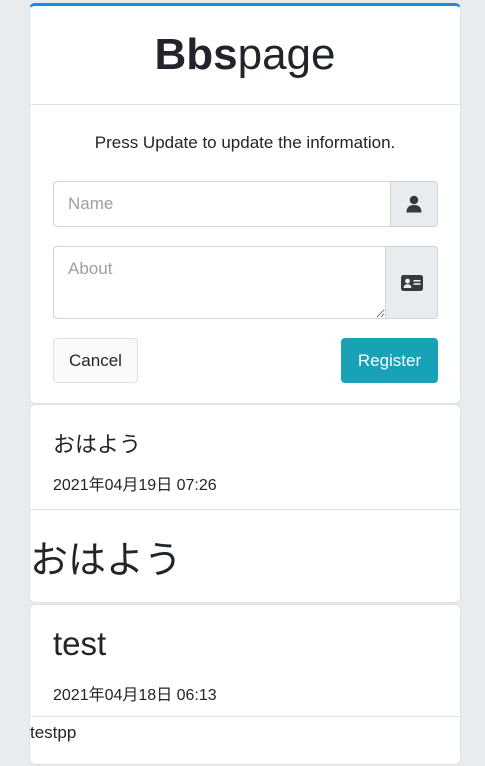  What do you see at coordinates (97, 444) in the screenshot?
I see `post-author-name: おはよう` at bounding box center [97, 444].